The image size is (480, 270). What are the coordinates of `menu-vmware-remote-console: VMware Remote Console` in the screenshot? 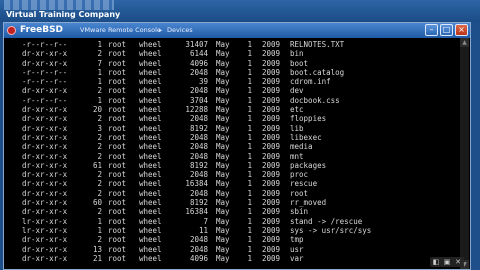 It's located at (120, 30).